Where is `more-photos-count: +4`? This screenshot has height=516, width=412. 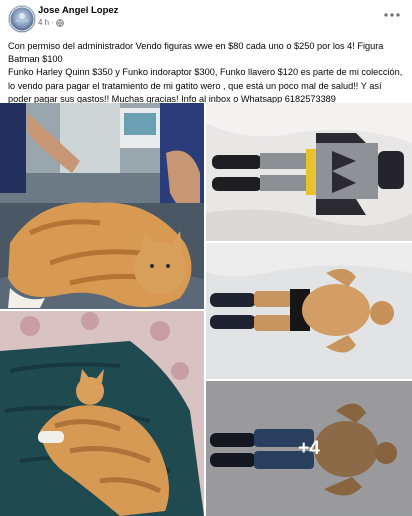 more-photos-count: +4 is located at coordinates (309, 448).